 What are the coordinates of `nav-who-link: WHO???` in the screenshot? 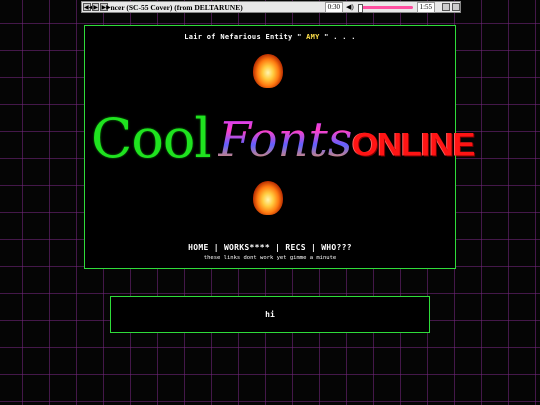 It's located at (336, 247).